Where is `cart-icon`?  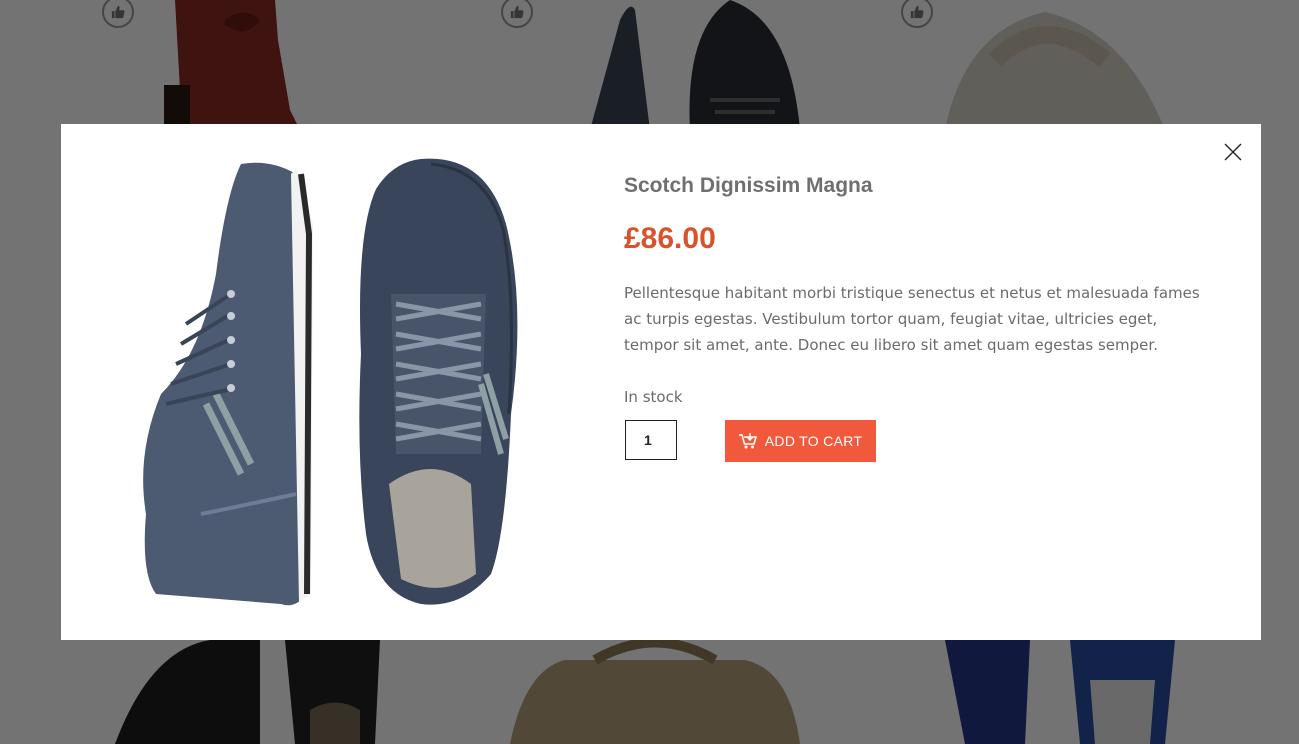 cart-icon is located at coordinates (747, 441).